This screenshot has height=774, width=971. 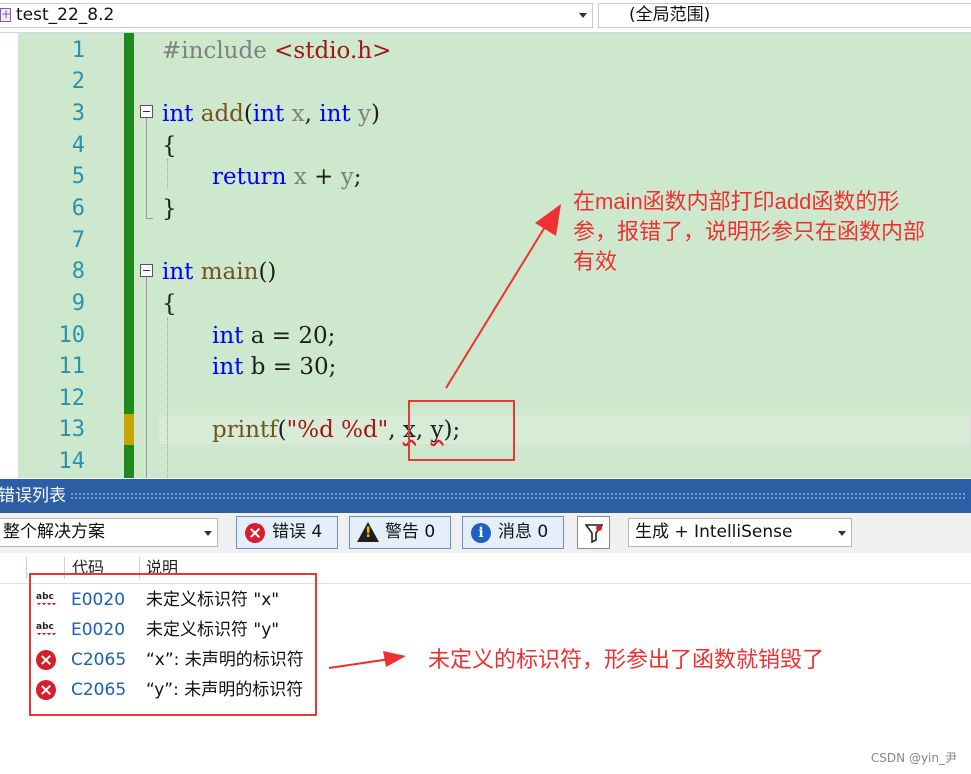 I want to click on error-list-title-bar: 错误列表, so click(x=485, y=496).